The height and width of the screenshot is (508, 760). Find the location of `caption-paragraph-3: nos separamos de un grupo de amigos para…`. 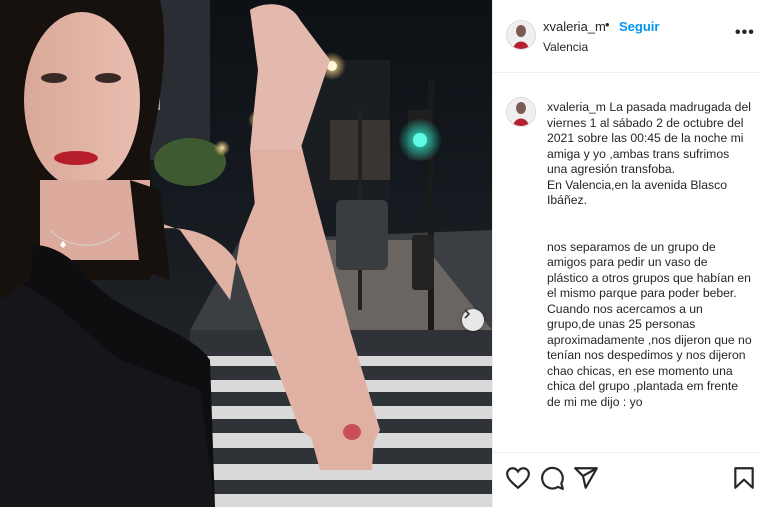

caption-paragraph-3: nos separamos de un grupo de amigos para… is located at coordinates (649, 324).